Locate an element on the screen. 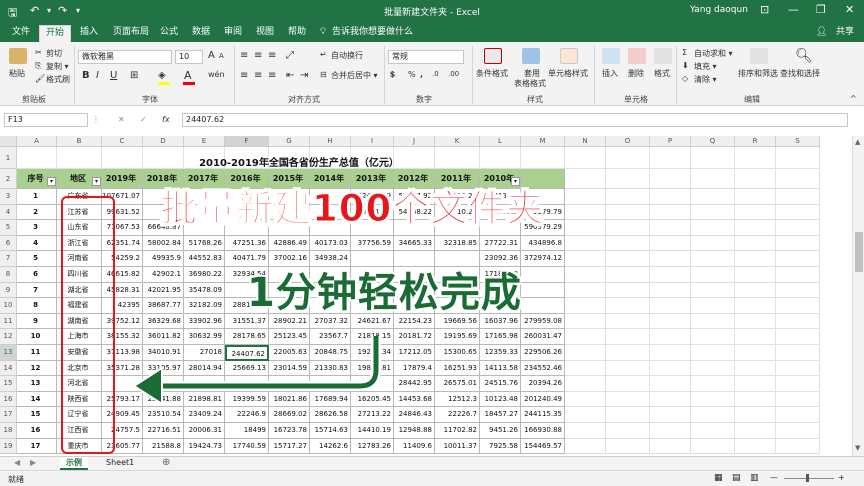 The image size is (864, 486). clear-icon: ◇ is located at coordinates (685, 78).